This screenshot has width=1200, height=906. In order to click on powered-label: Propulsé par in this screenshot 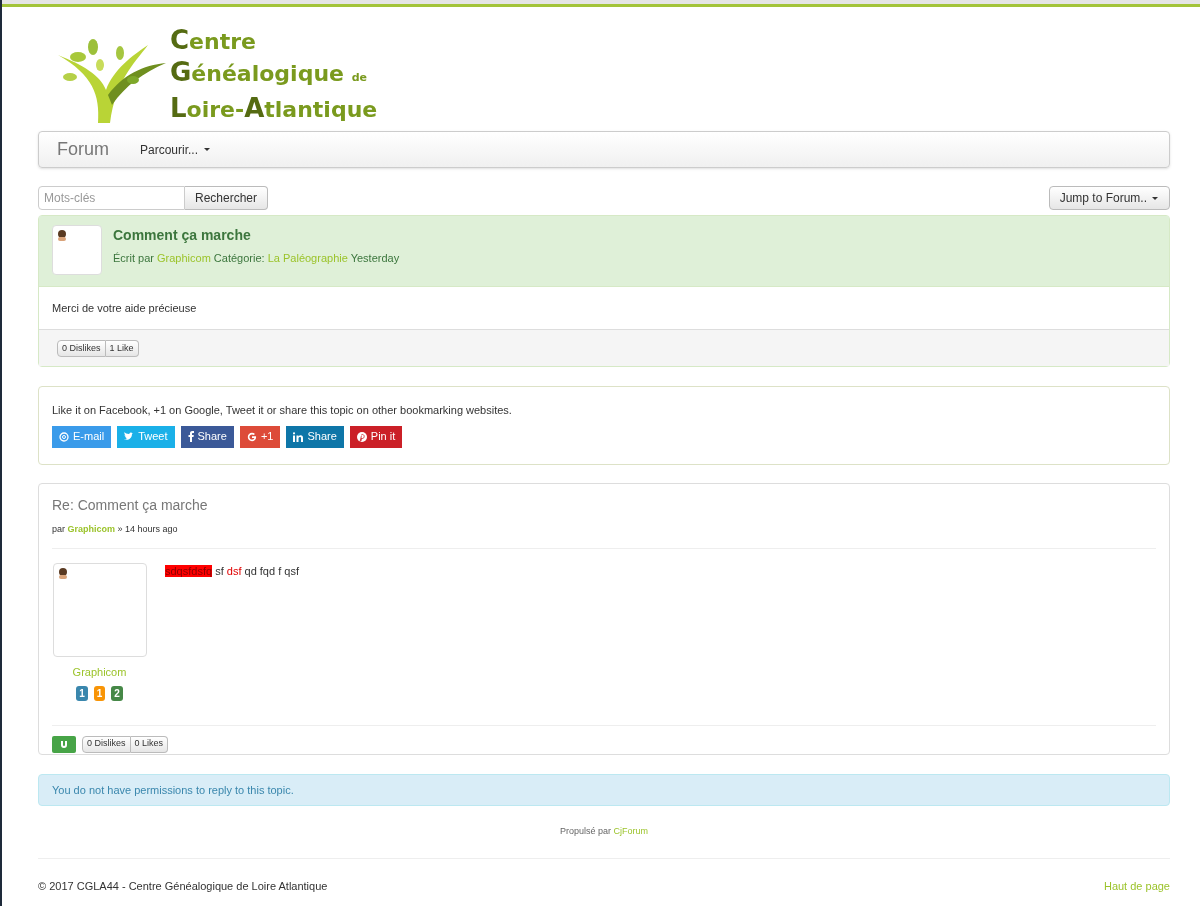, I will do `click(585, 831)`.